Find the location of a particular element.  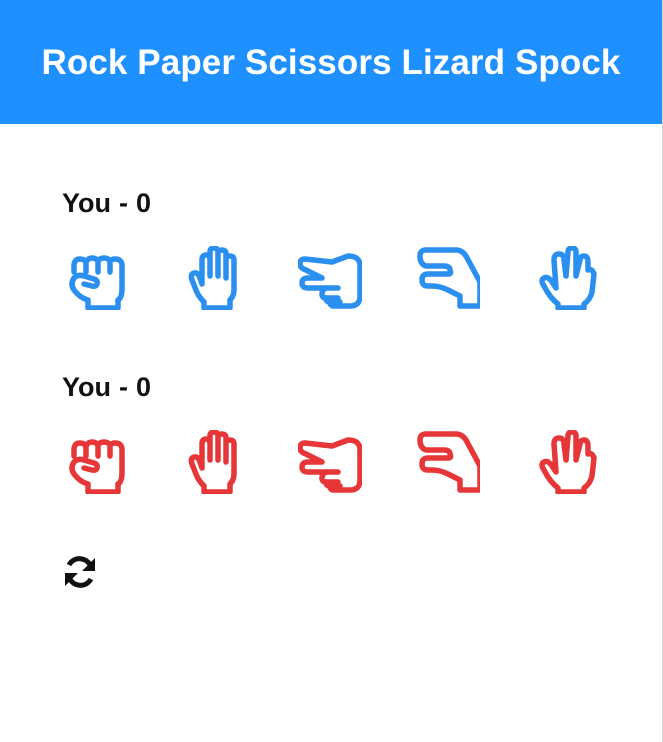

player-one-label: You is located at coordinates (86, 203).